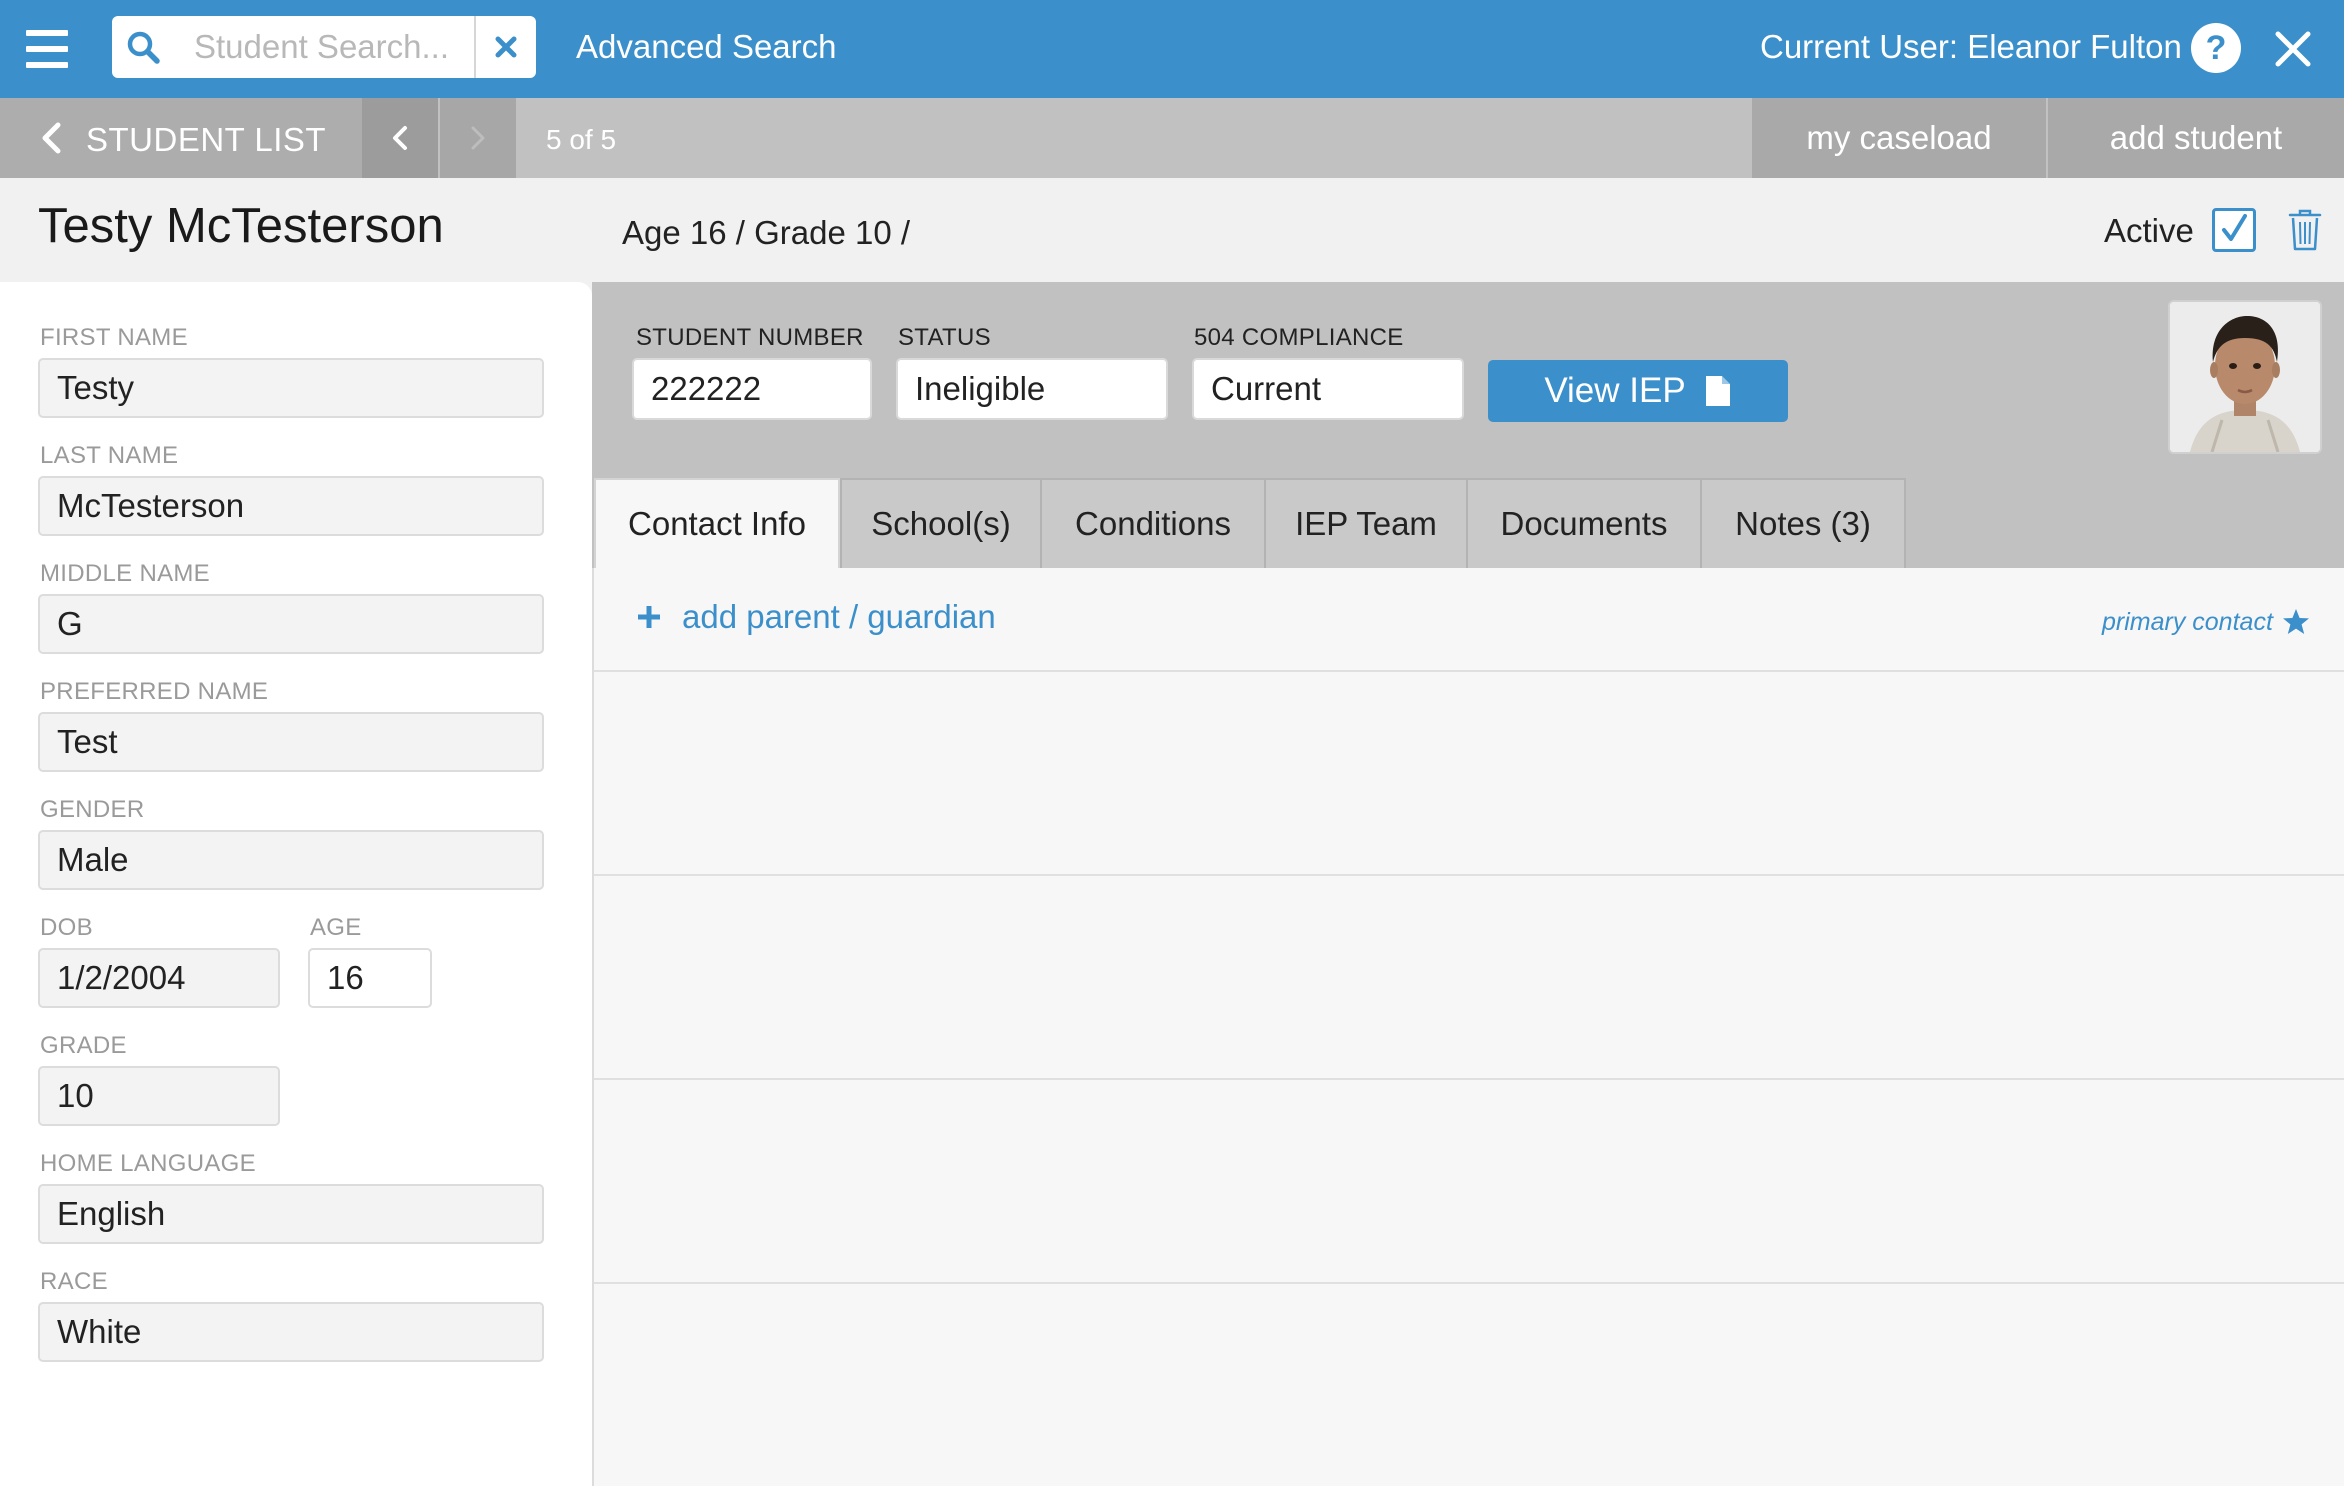  Describe the element at coordinates (506, 47) in the screenshot. I see `clear-icon` at that location.